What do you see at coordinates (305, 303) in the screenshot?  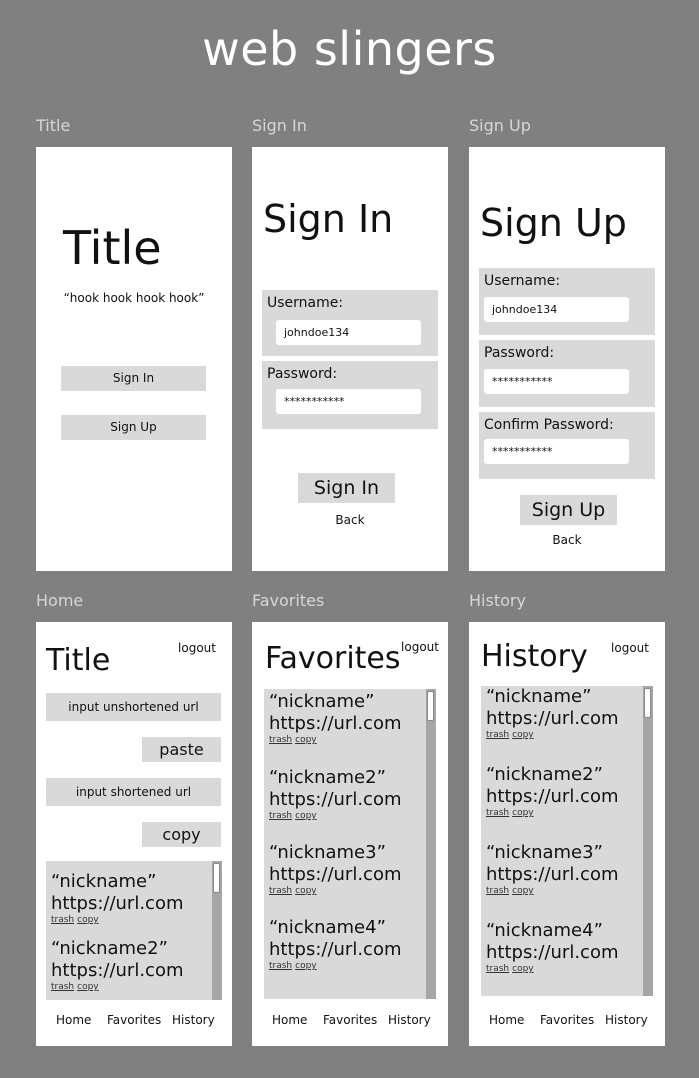 I see `username-label: Username:` at bounding box center [305, 303].